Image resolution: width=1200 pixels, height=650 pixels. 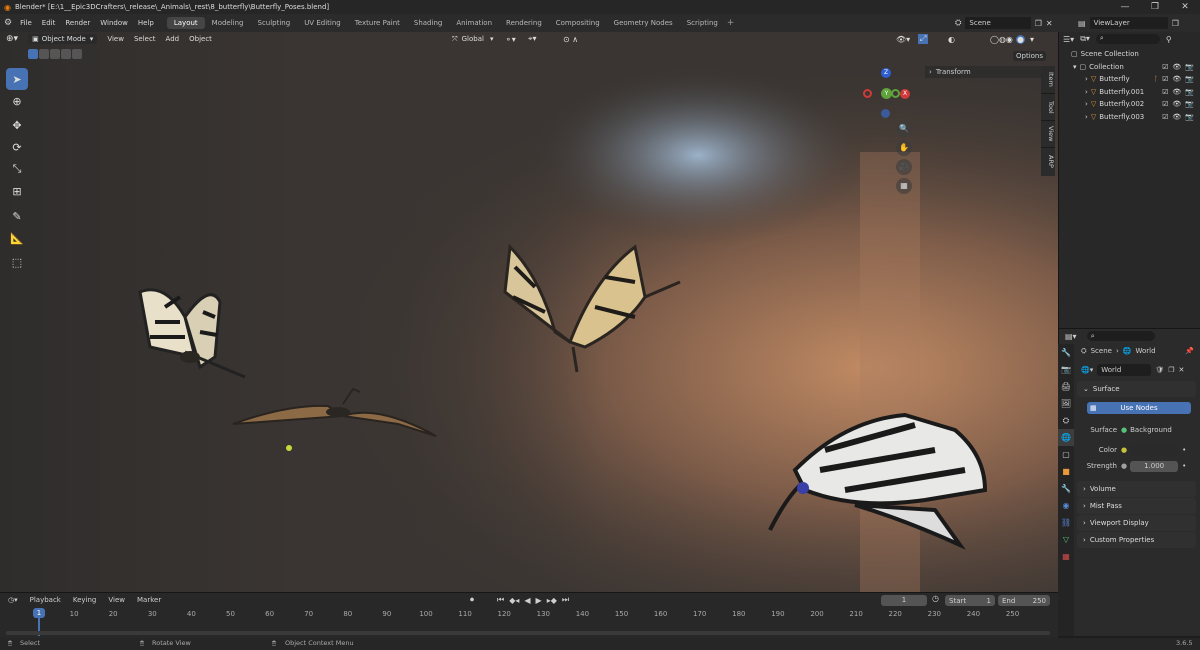 I want to click on select-subtract-icon, so click(x=55, y=54).